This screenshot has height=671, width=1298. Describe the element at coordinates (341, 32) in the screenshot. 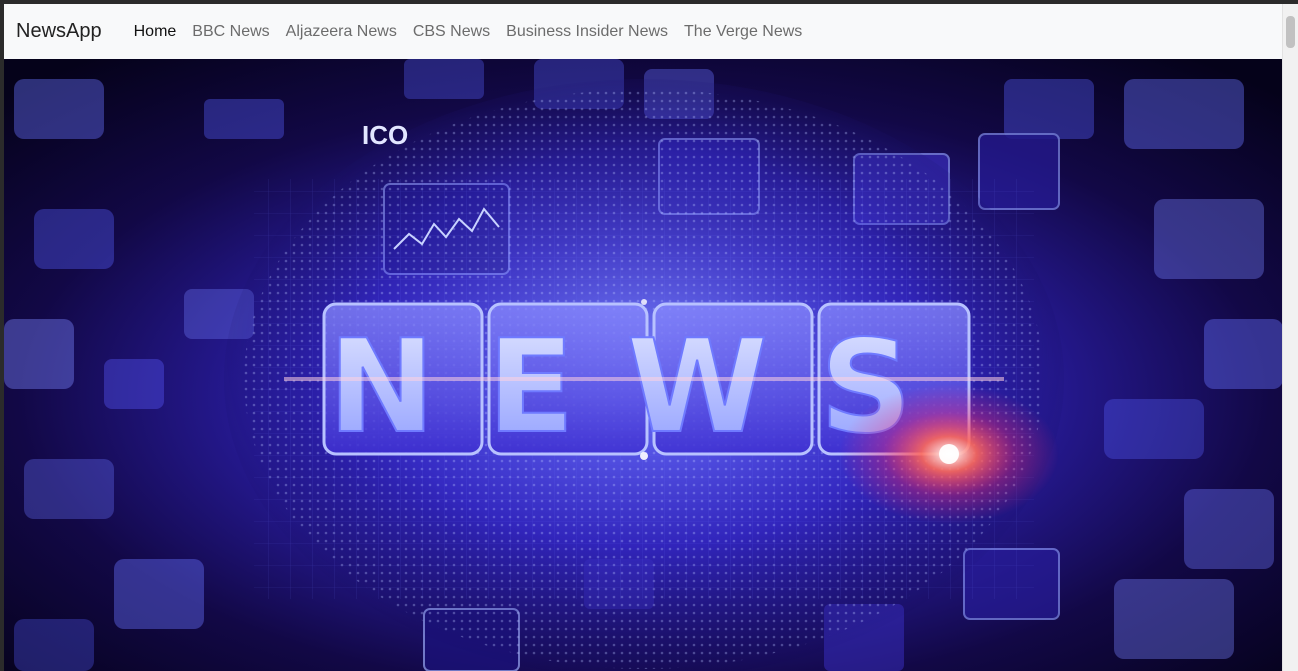

I see `nav-link-aljazeera-news: Aljazeera News` at that location.